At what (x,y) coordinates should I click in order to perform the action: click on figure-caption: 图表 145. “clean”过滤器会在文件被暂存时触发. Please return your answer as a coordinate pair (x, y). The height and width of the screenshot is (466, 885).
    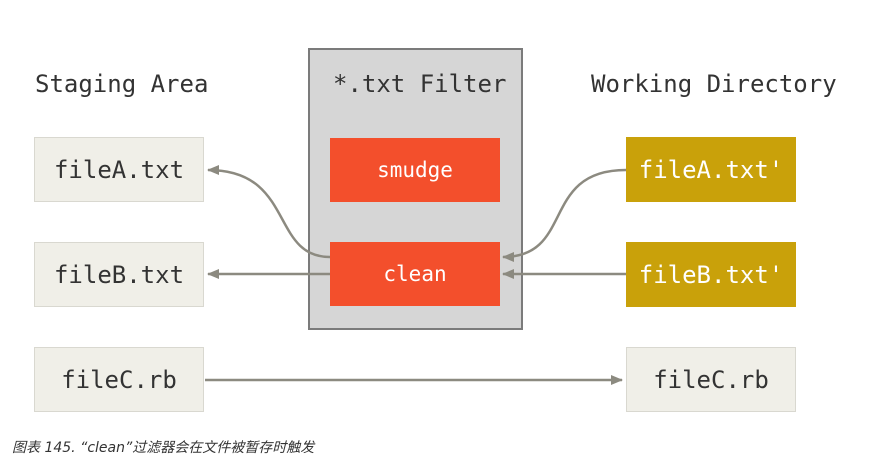
    Looking at the image, I should click on (163, 448).